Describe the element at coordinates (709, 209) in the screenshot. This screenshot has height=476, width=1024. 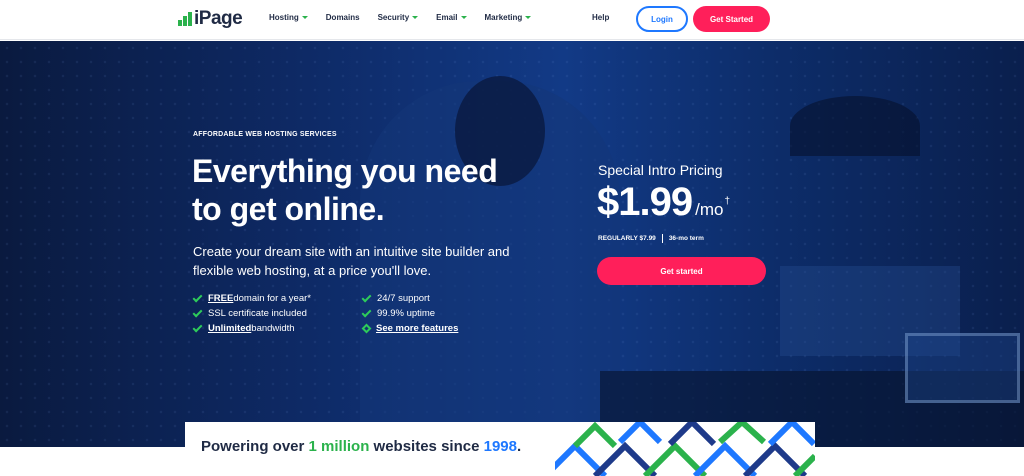
I see `price-unit: /mo` at that location.